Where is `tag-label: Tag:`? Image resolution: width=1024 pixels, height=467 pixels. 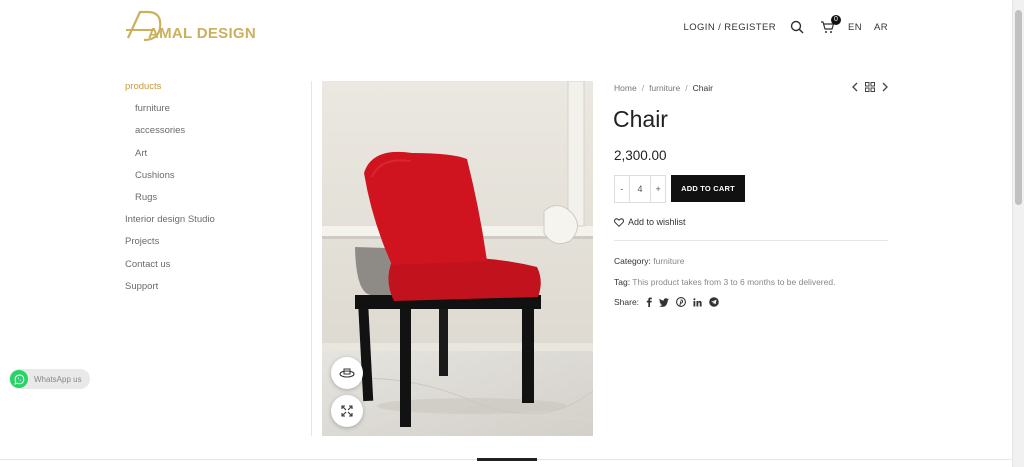 tag-label: Tag: is located at coordinates (622, 282).